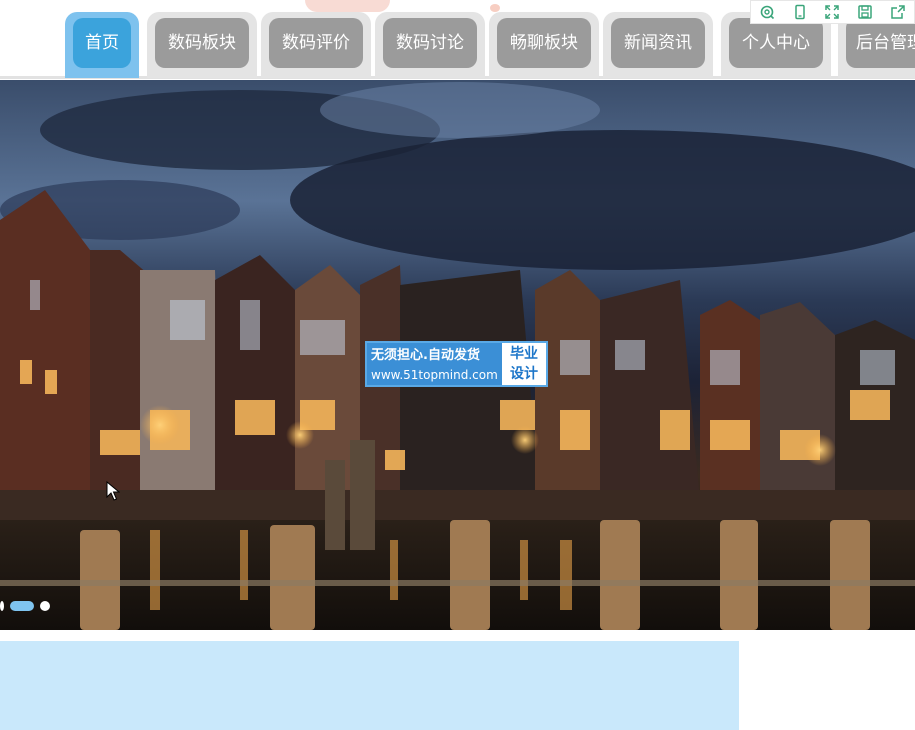  What do you see at coordinates (897, 12) in the screenshot?
I see `share-icon` at bounding box center [897, 12].